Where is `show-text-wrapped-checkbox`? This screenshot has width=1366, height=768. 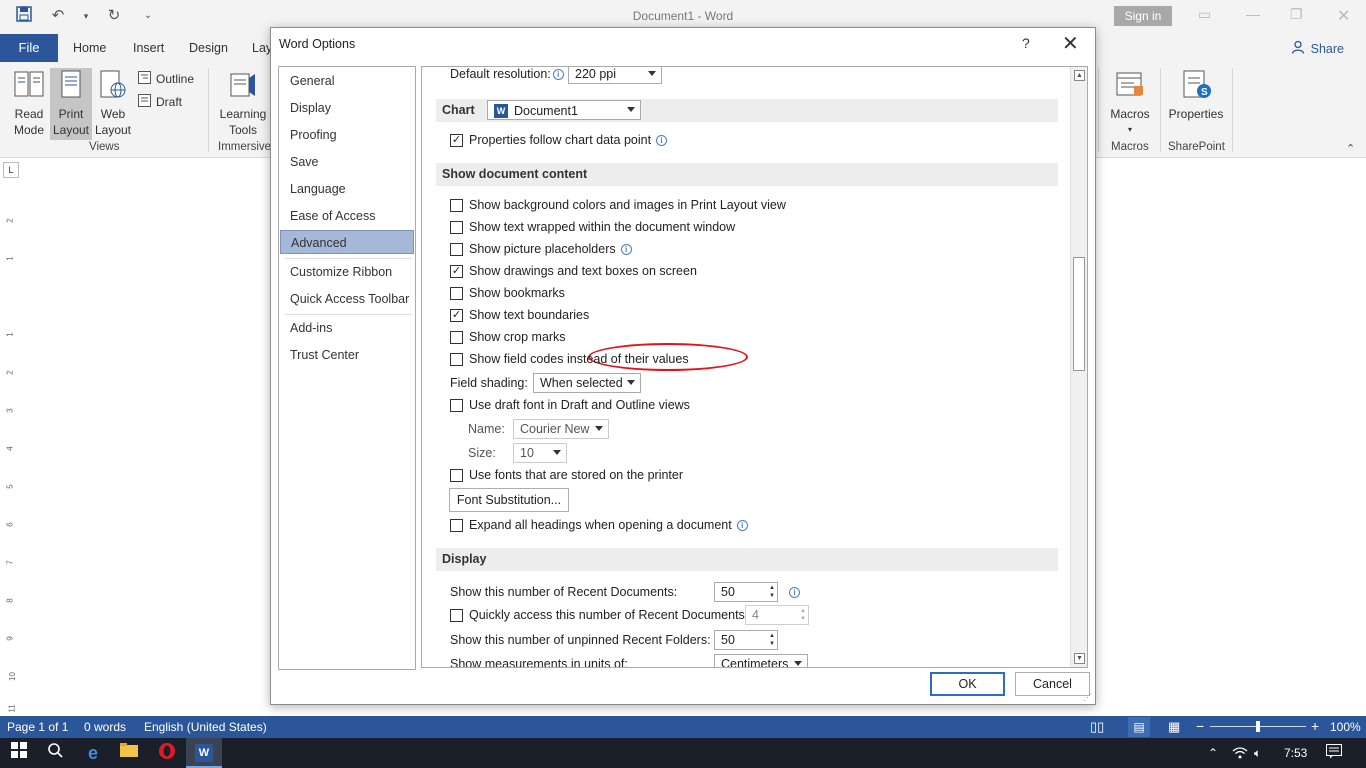
show-text-wrapped-checkbox is located at coordinates (456, 227).